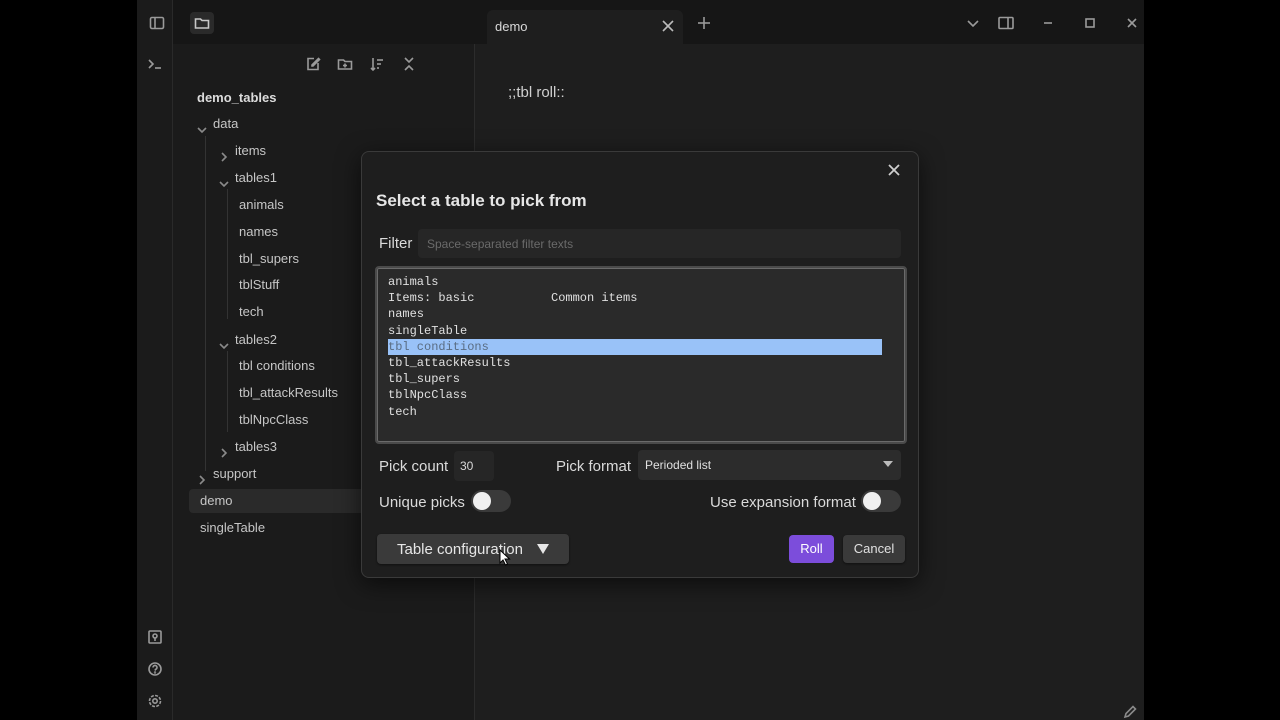 This screenshot has width=1280, height=720. What do you see at coordinates (155, 701) in the screenshot?
I see `settings-icon` at bounding box center [155, 701].